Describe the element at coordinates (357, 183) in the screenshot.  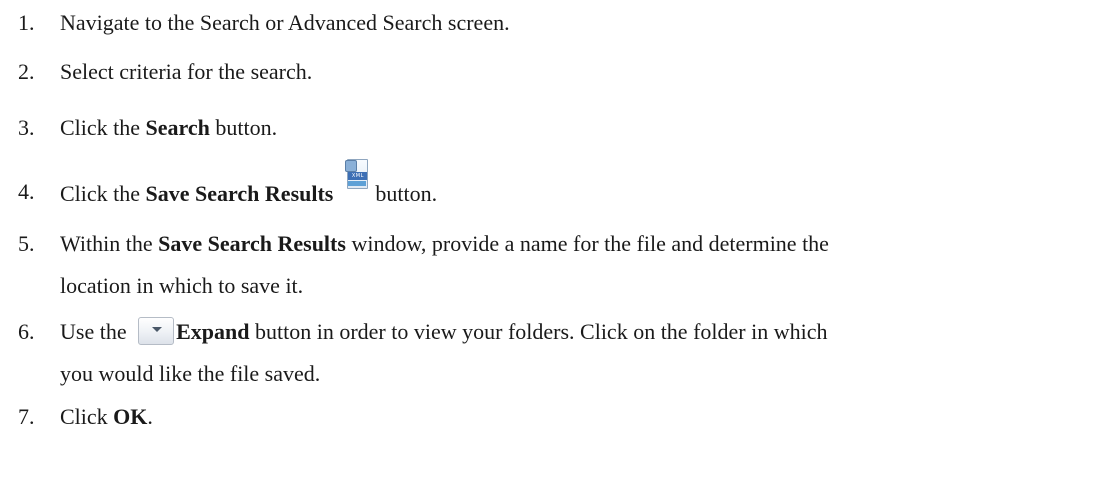
I see `xml-save-icon-base` at that location.